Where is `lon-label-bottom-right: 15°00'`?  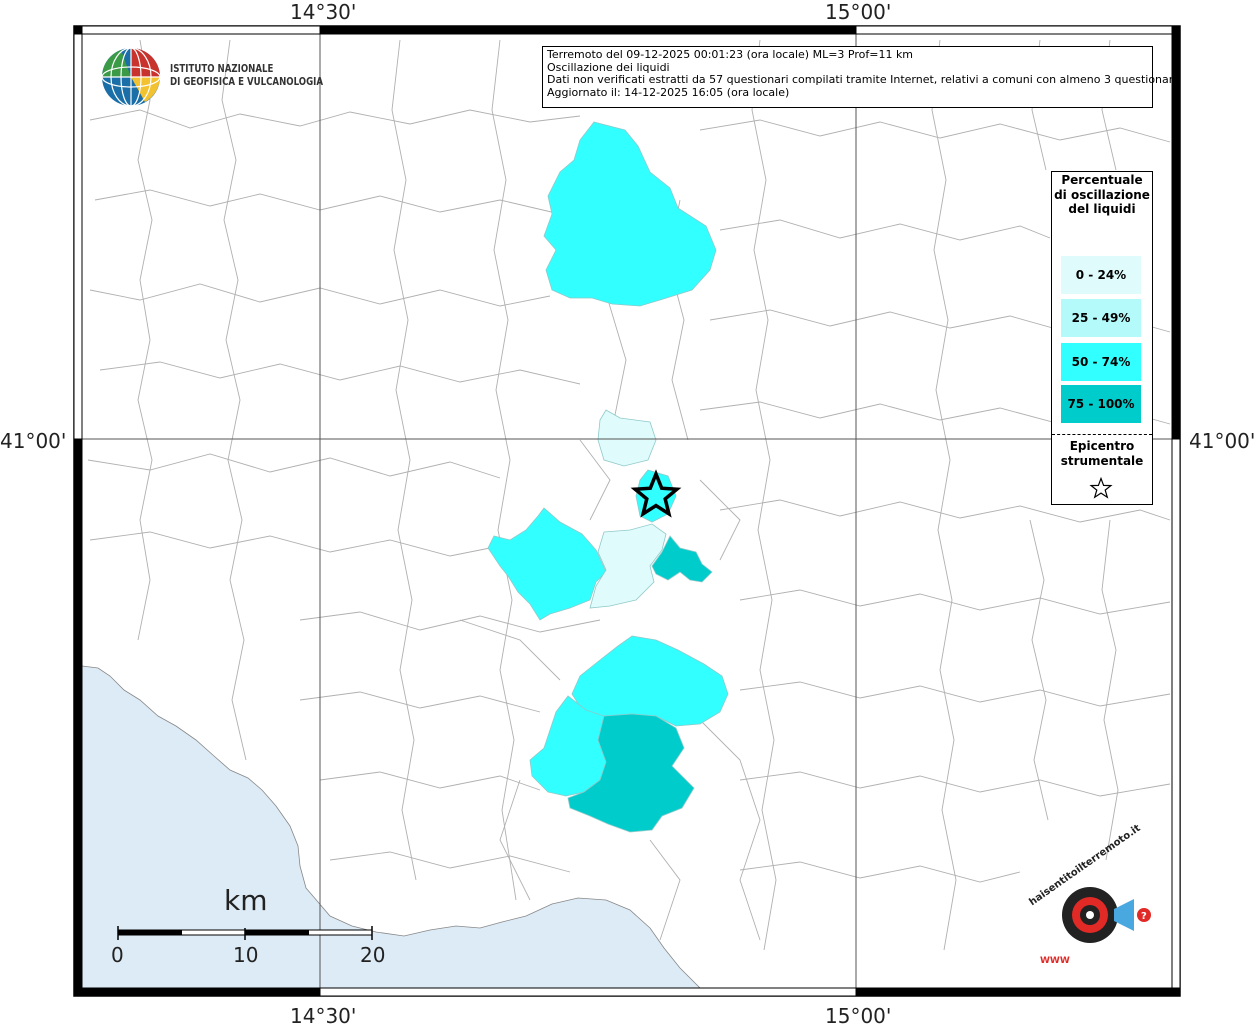
lon-label-bottom-right: 15°00' is located at coordinates (858, 1016).